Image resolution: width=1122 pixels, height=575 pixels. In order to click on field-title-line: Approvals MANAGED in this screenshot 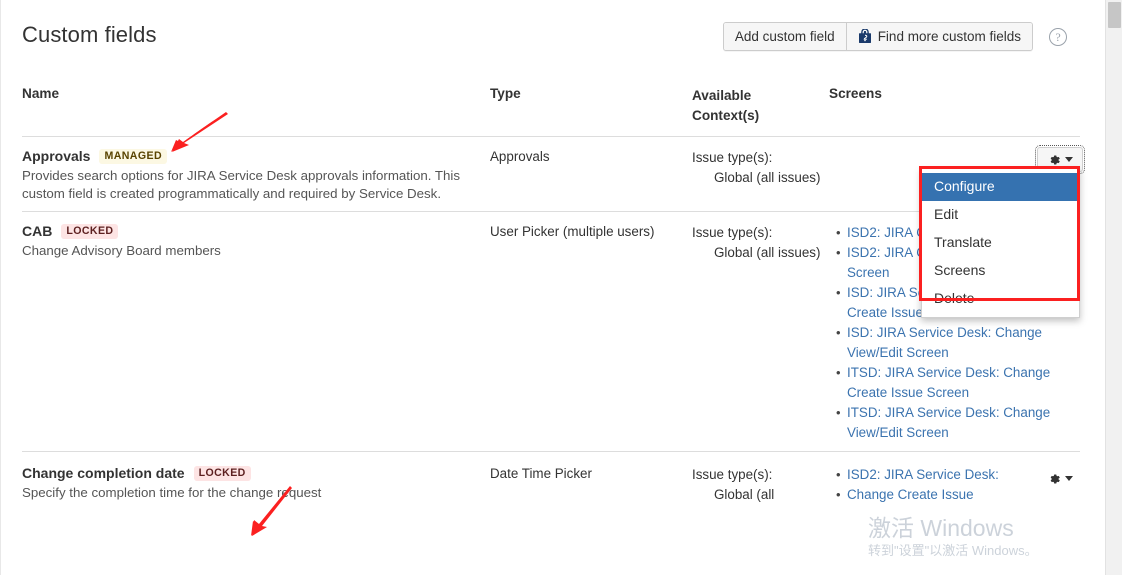, I will do `click(253, 156)`.